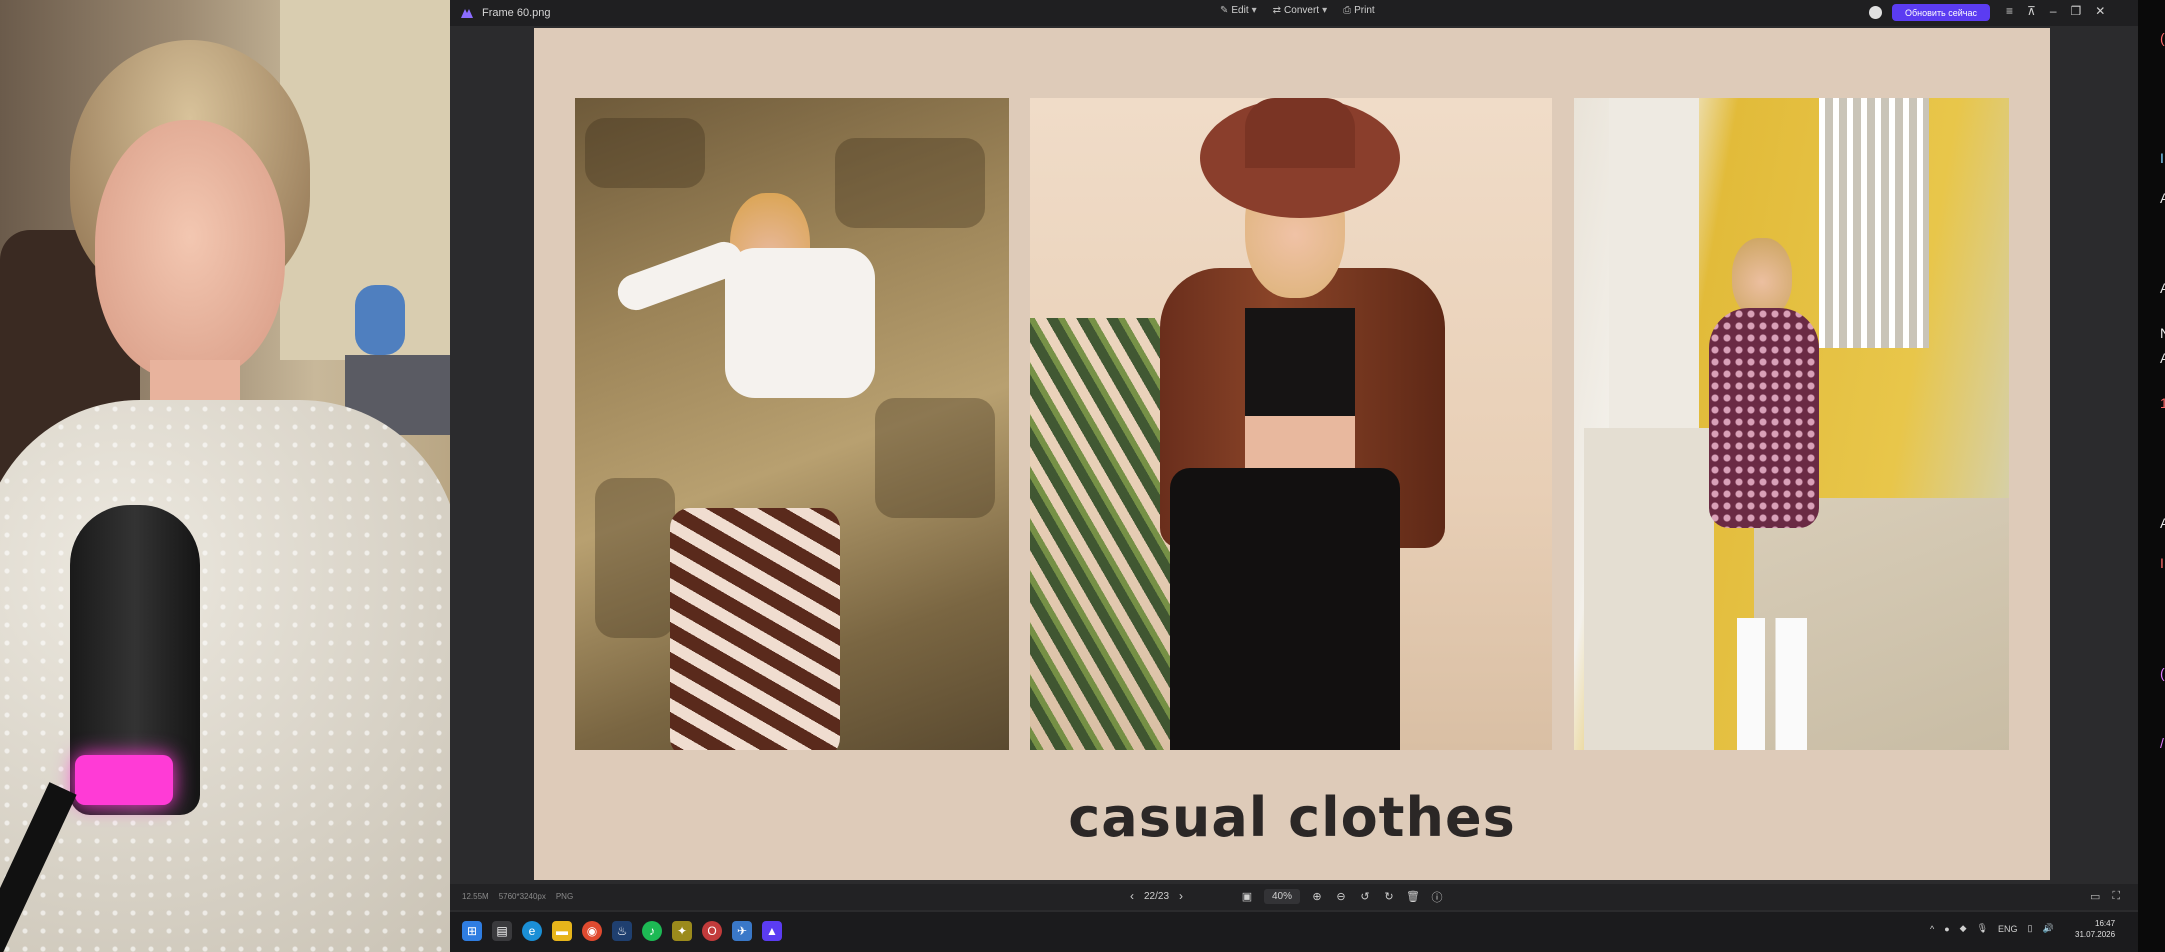 The height and width of the screenshot is (952, 2165). What do you see at coordinates (1992, 928) in the screenshot?
I see `system-tray: ^ ● ◆ 🎙 ENG ▯ 🔊` at bounding box center [1992, 928].